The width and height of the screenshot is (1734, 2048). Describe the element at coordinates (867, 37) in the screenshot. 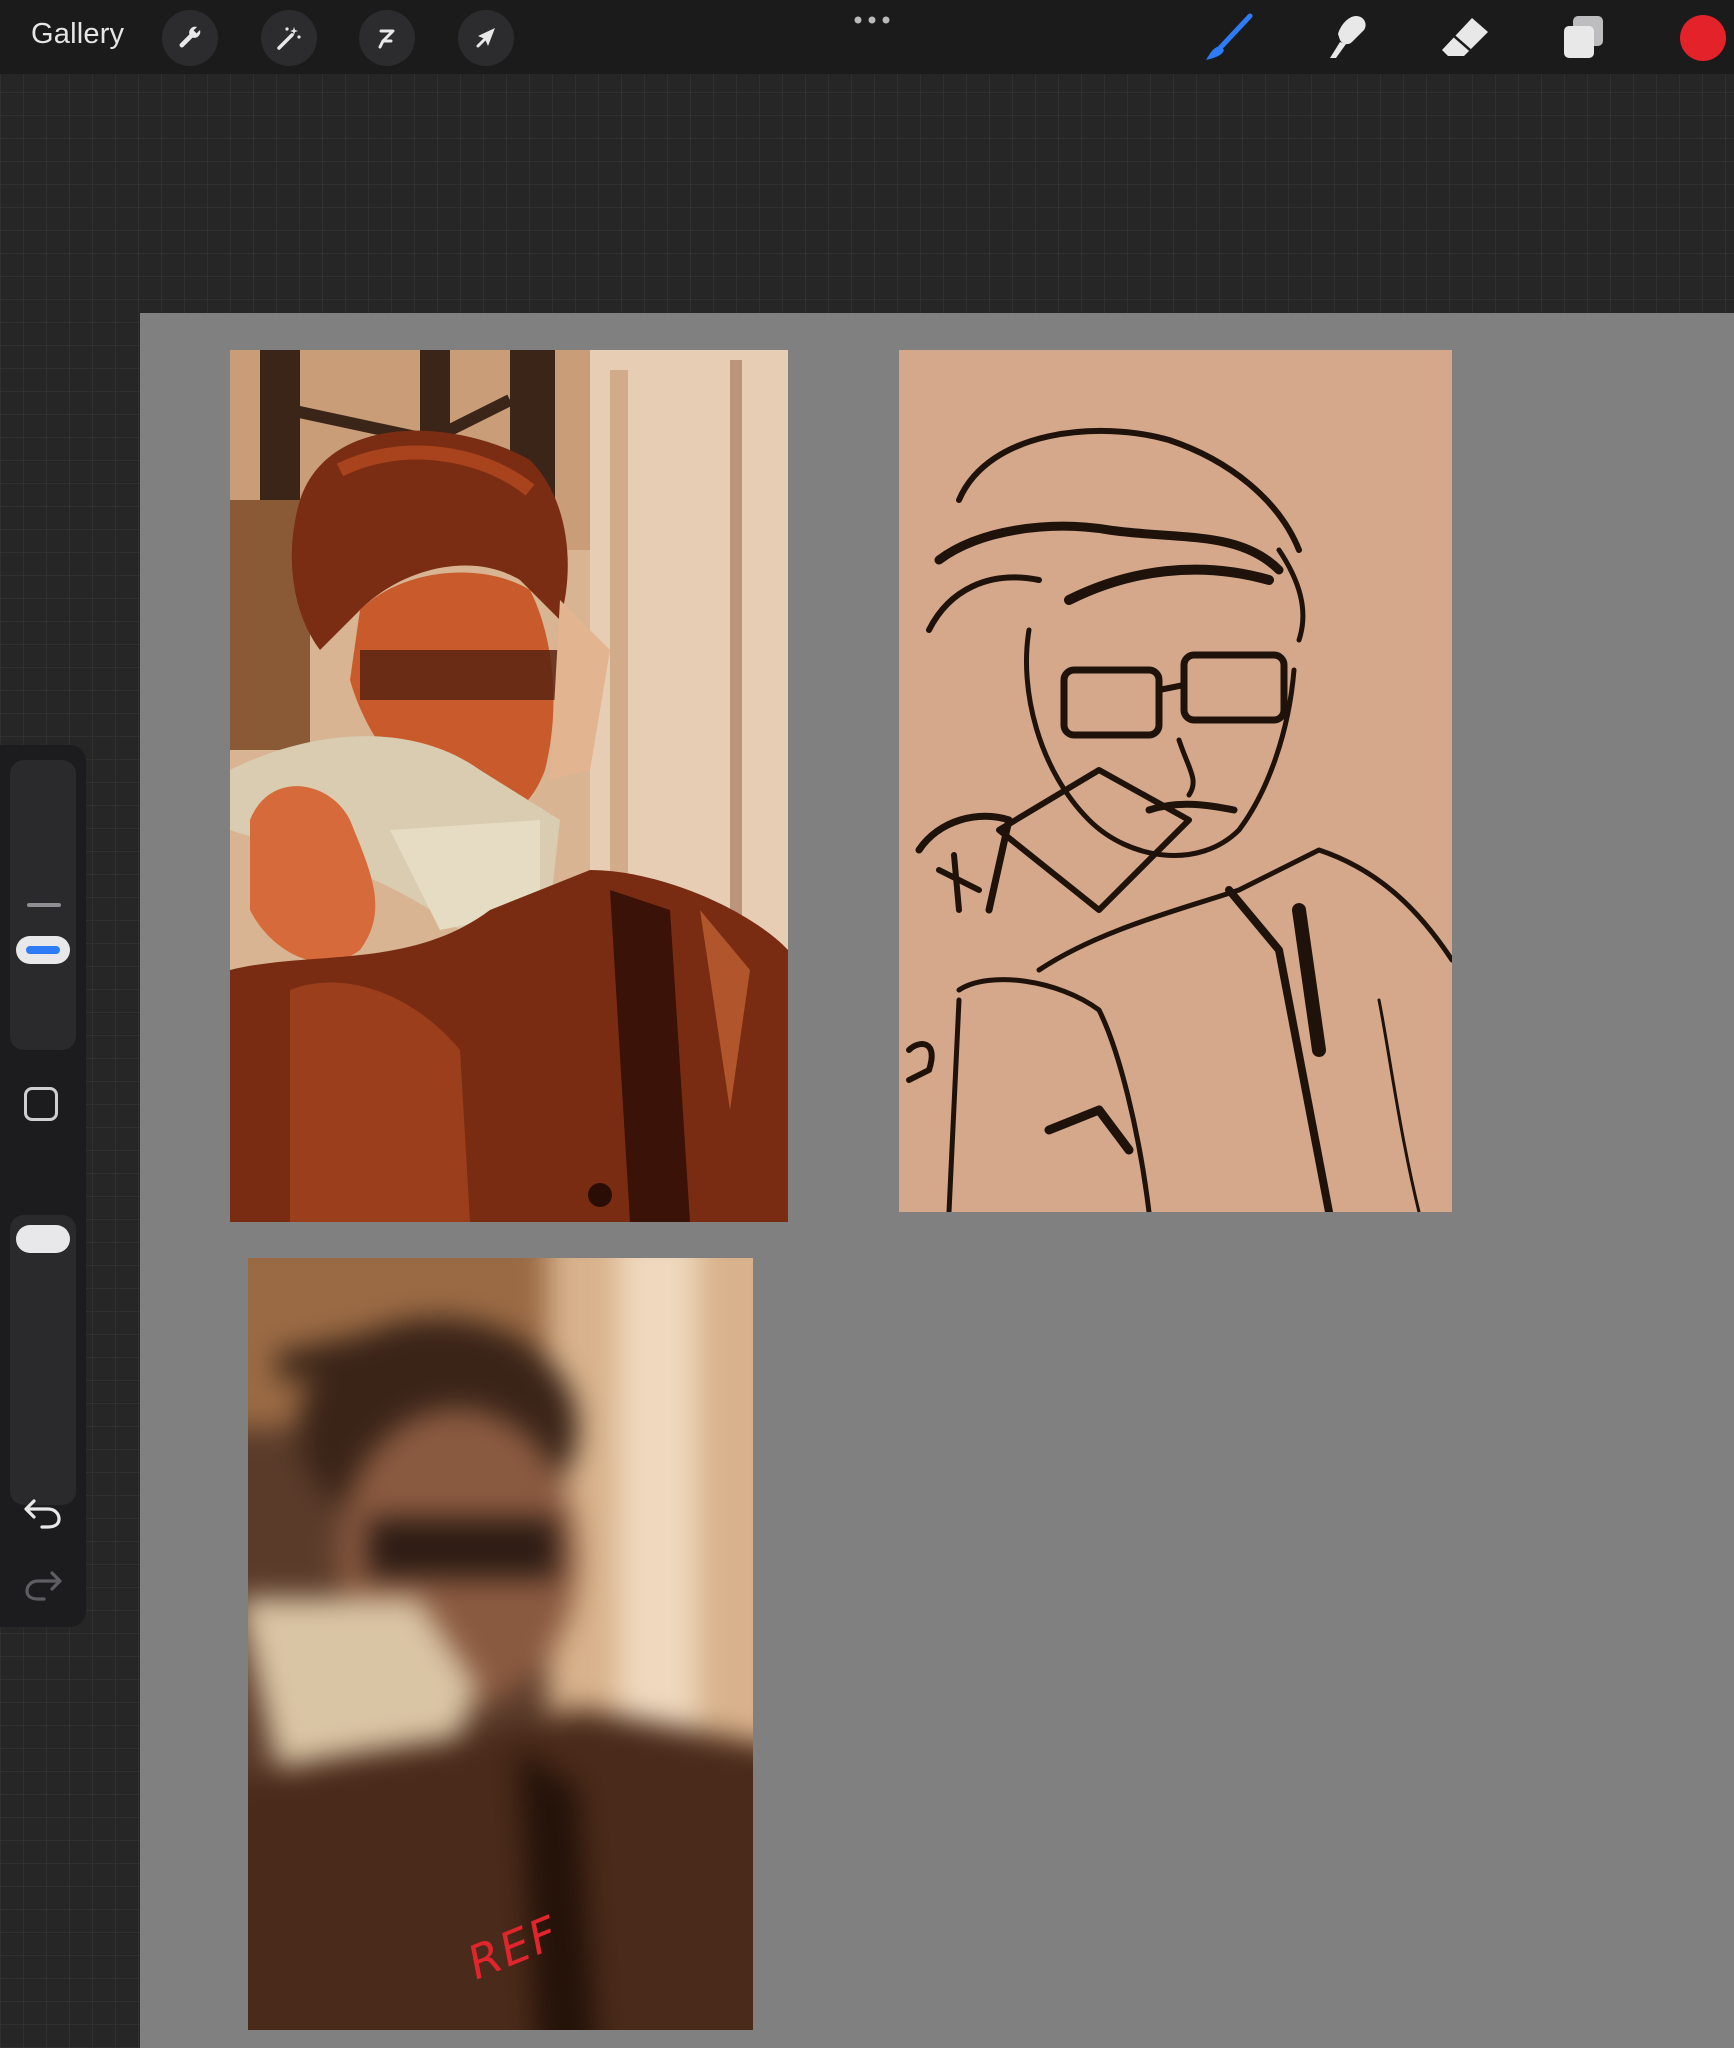

I see `top-toolbar: Gallery` at that location.